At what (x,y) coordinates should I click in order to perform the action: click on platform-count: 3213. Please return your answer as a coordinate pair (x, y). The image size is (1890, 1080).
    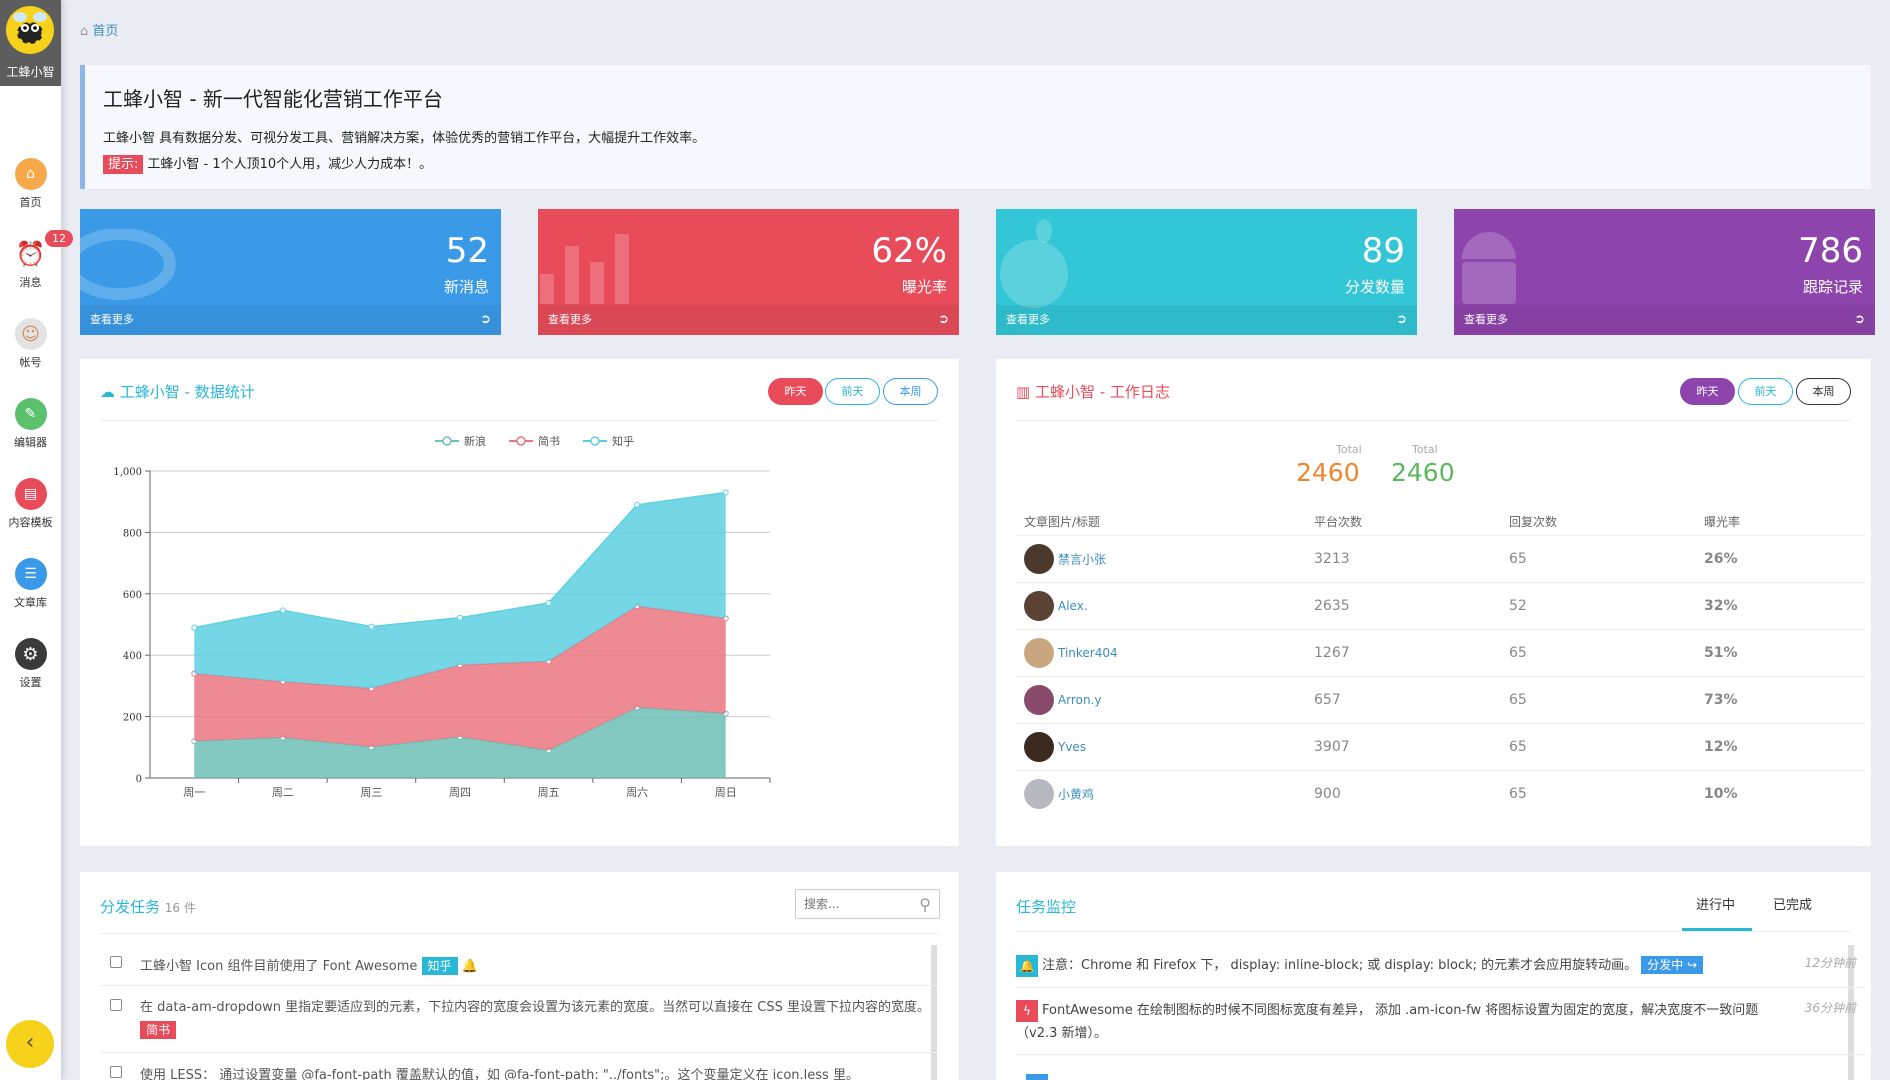
    Looking at the image, I should click on (1403, 558).